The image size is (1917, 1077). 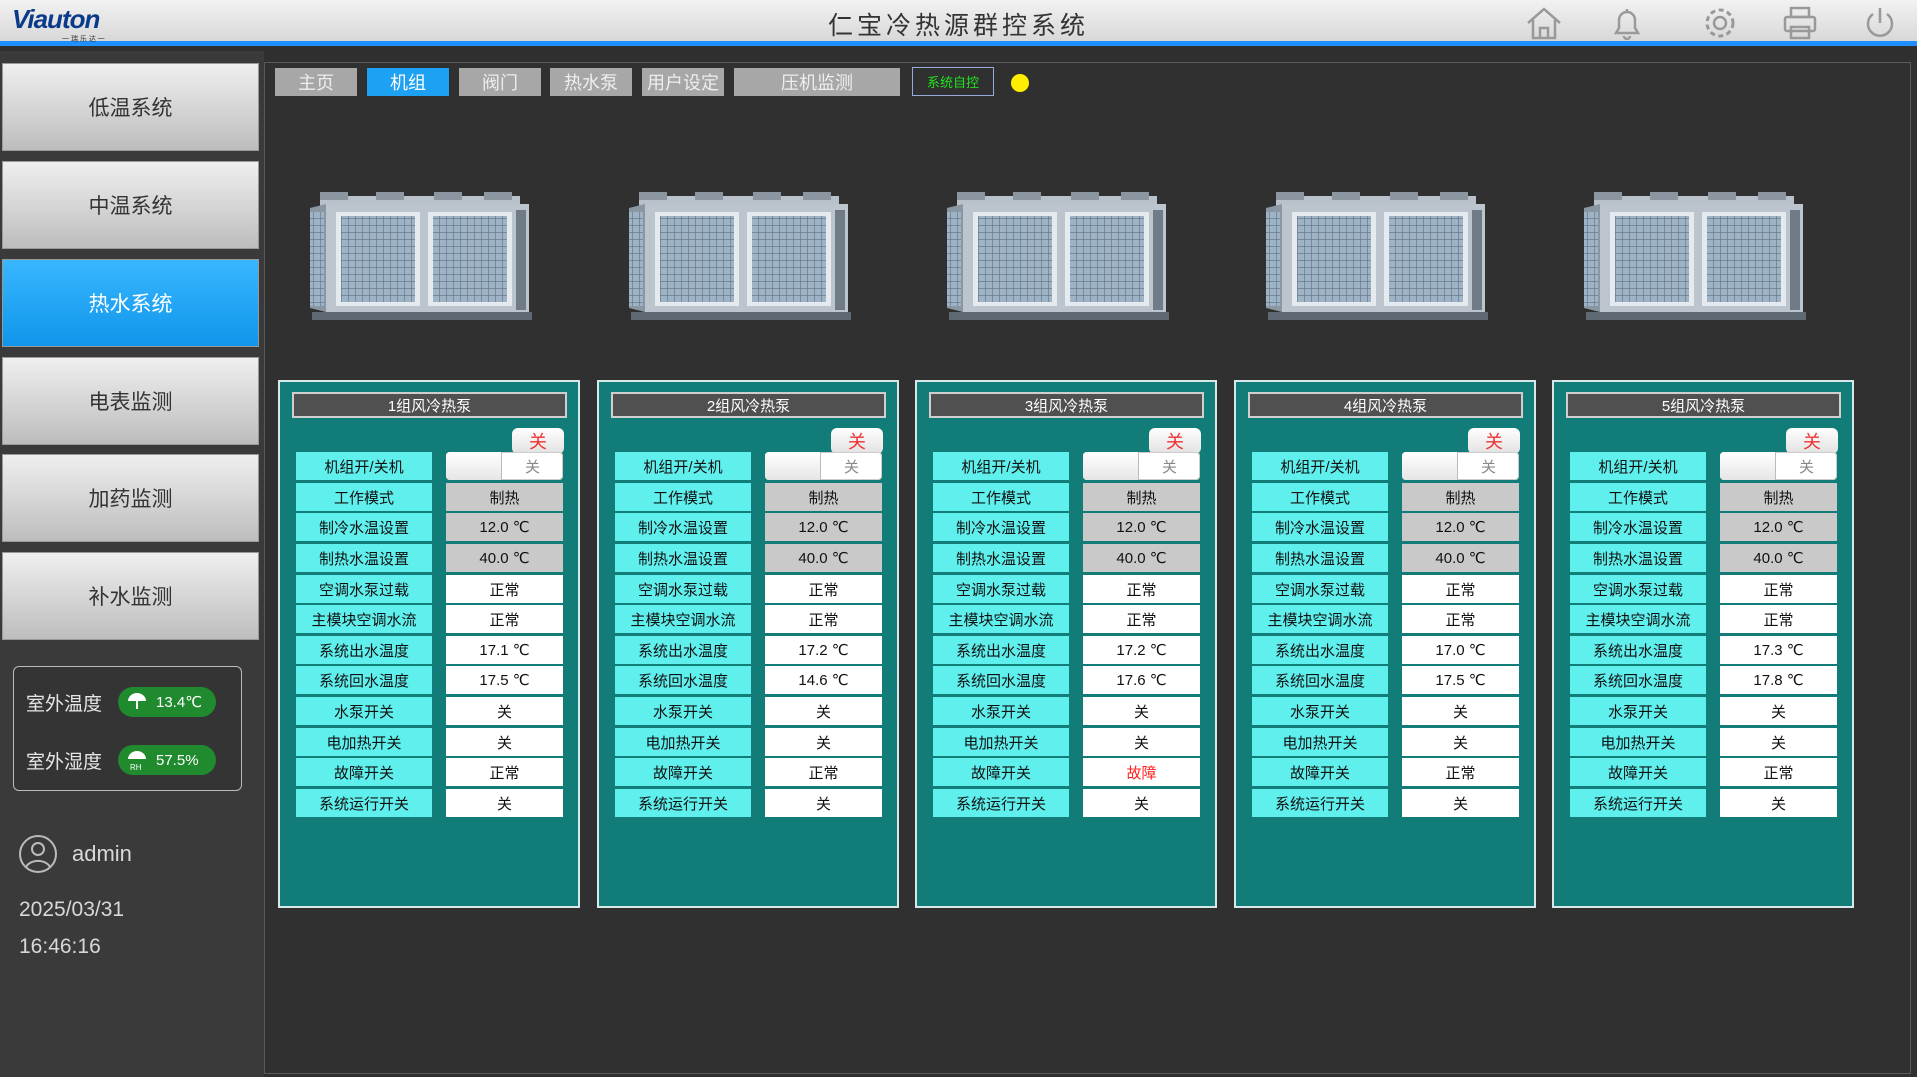 What do you see at coordinates (130, 498) in the screenshot?
I see `sidebar-item-dosing: 加药监测` at bounding box center [130, 498].